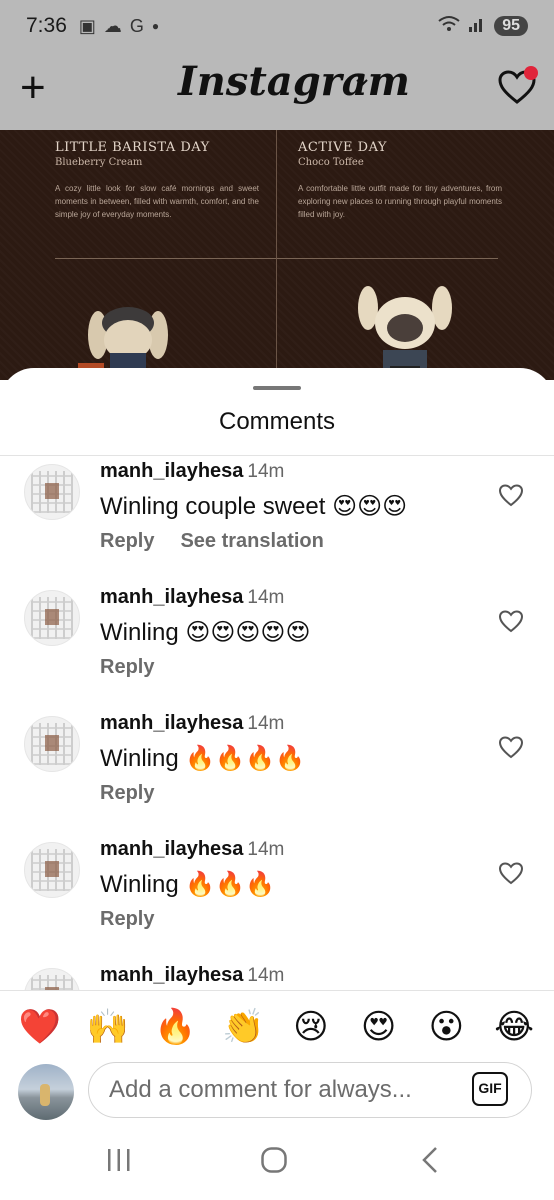 The height and width of the screenshot is (1200, 554). I want to click on post-subheading: Blueberry Cream, so click(99, 162).